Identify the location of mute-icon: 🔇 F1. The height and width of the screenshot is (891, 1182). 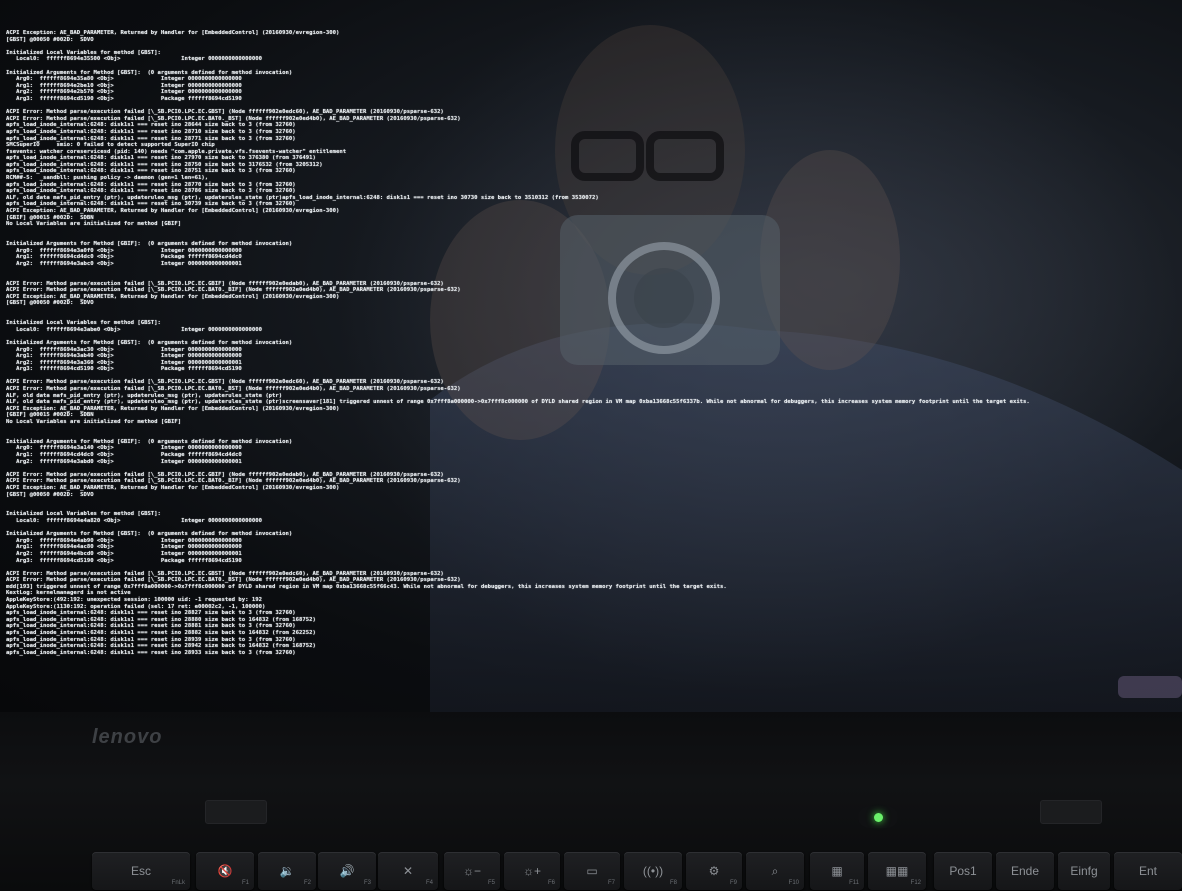
(225, 871).